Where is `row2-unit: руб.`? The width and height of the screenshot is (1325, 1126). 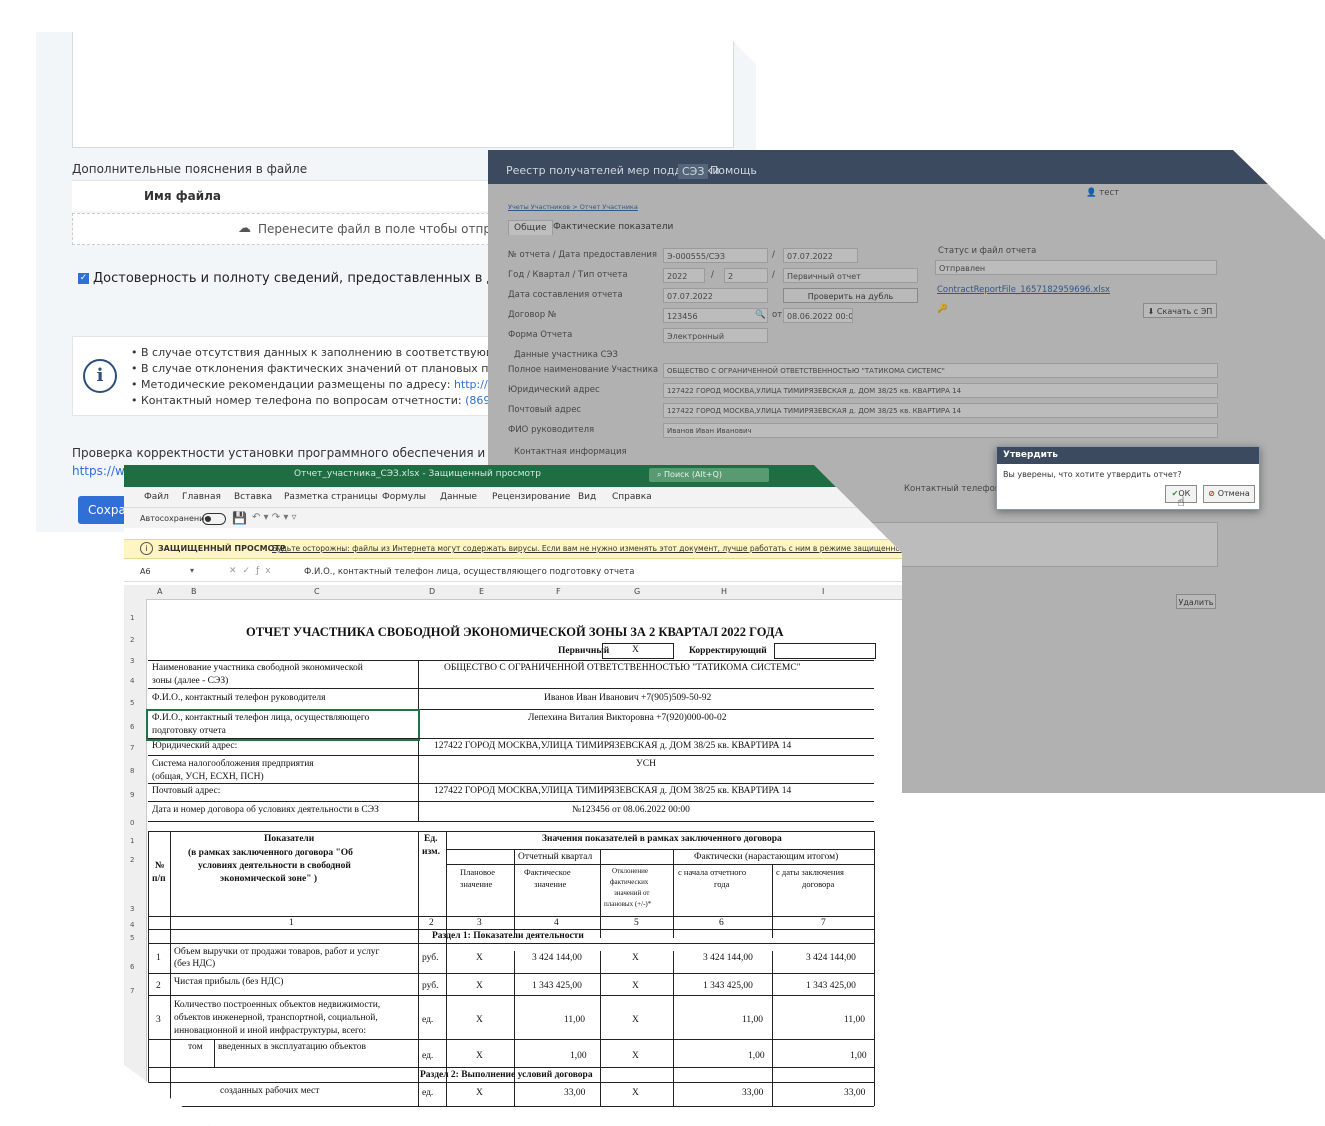 row2-unit: руб. is located at coordinates (430, 986).